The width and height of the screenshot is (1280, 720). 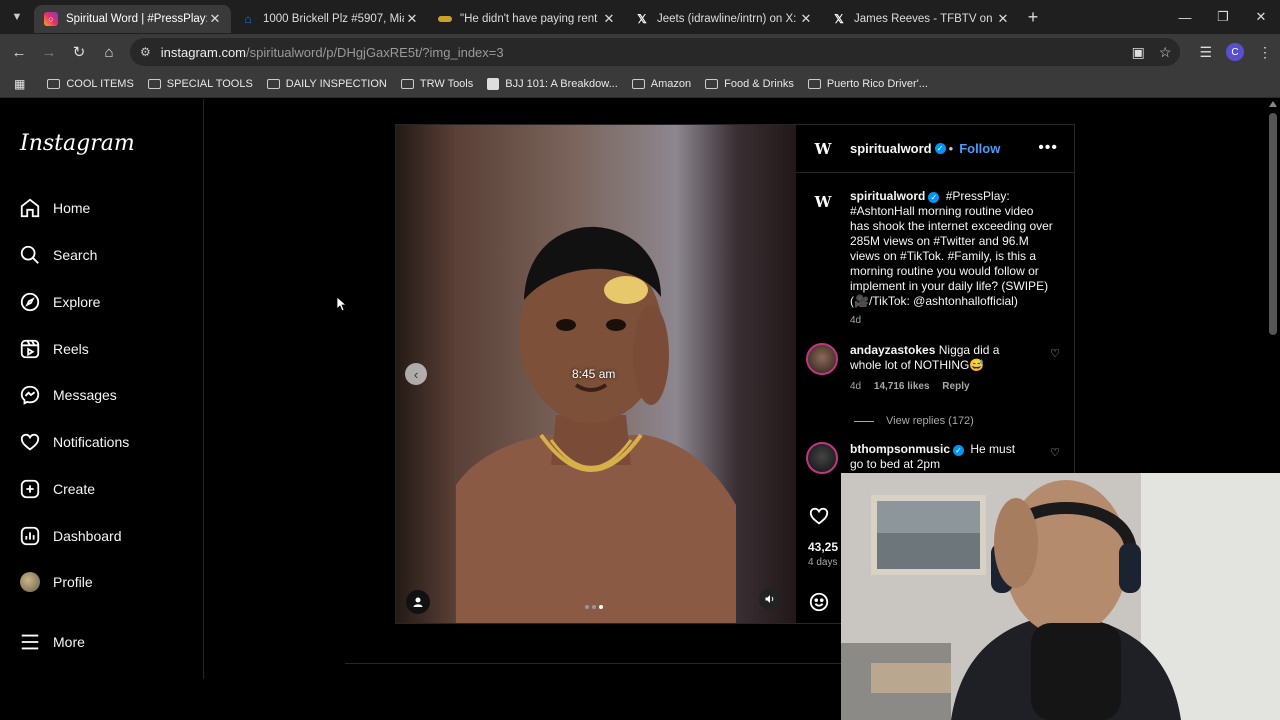 What do you see at coordinates (72, 208) in the screenshot?
I see `sidebar-item-label: Home` at bounding box center [72, 208].